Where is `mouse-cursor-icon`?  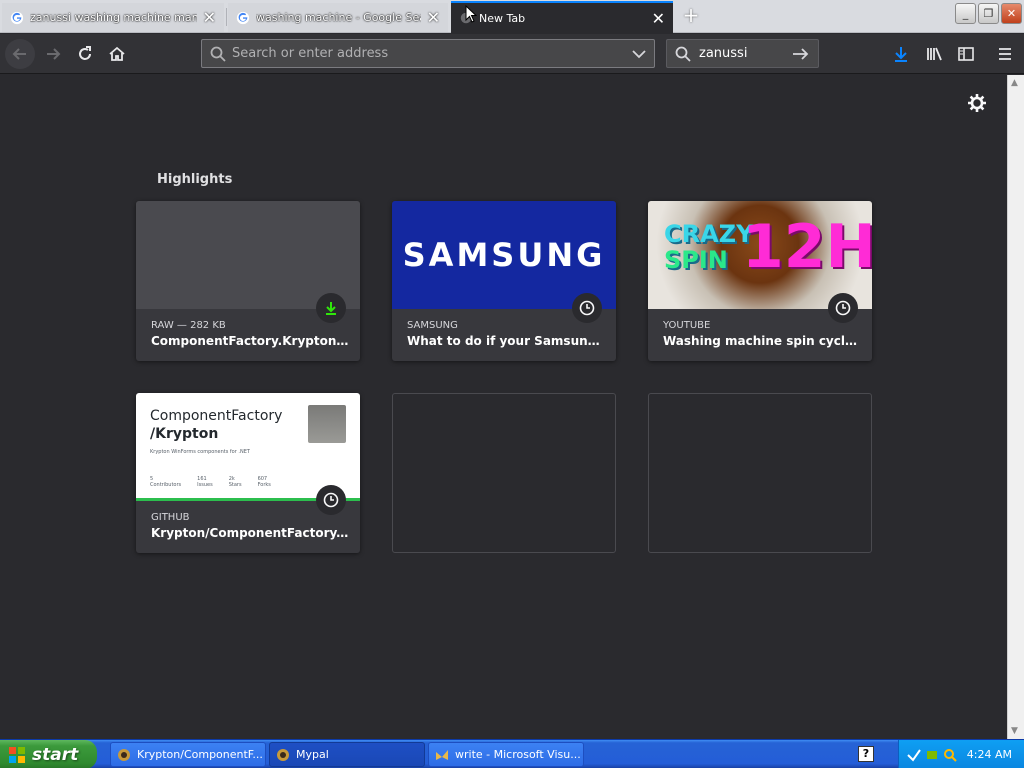
mouse-cursor-icon is located at coordinates (471, 14).